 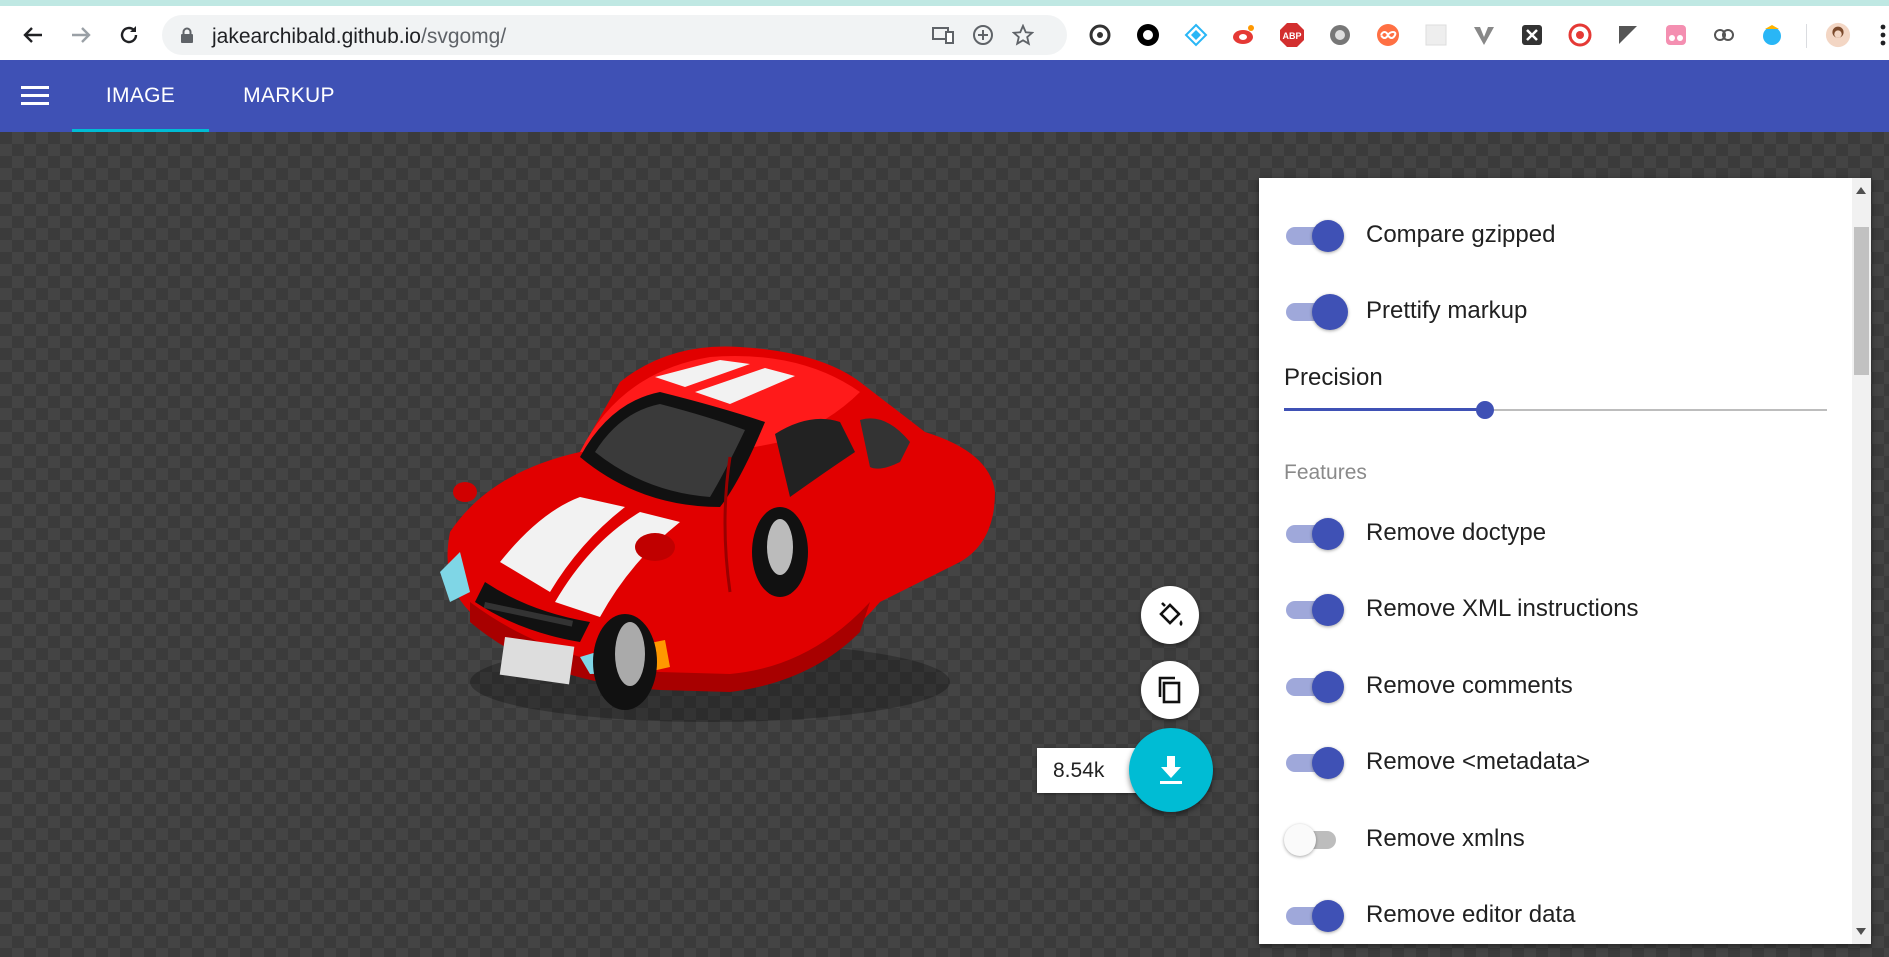 I want to click on precision-slider, so click(x=1555, y=410).